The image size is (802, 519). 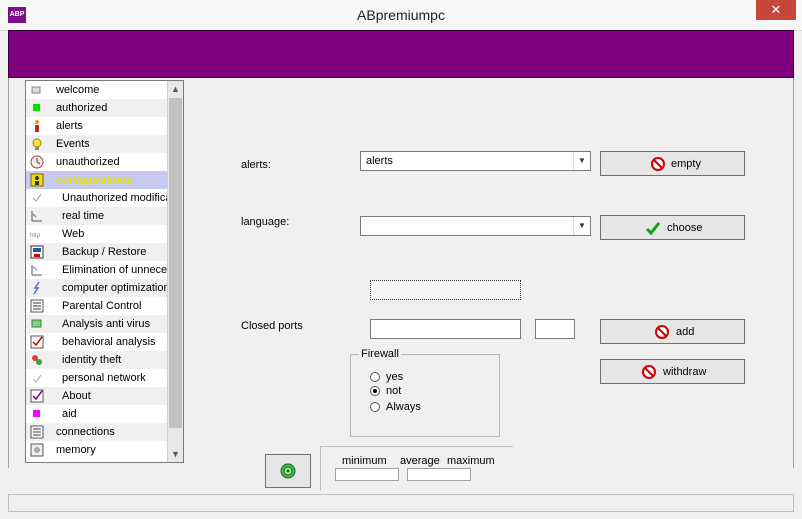 I want to click on close-button: ✕, so click(x=776, y=10).